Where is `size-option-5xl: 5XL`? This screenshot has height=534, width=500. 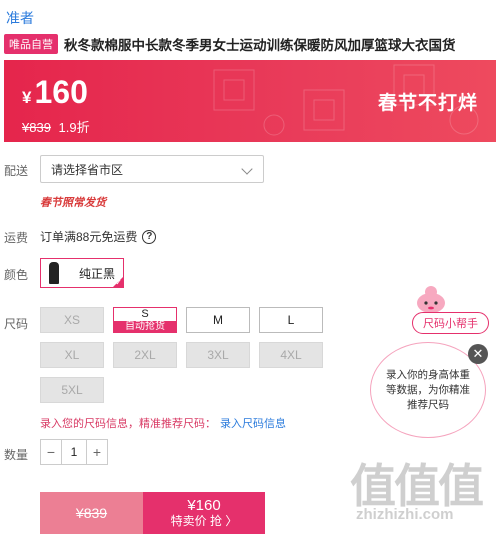
size-option-5xl: 5XL is located at coordinates (72, 390).